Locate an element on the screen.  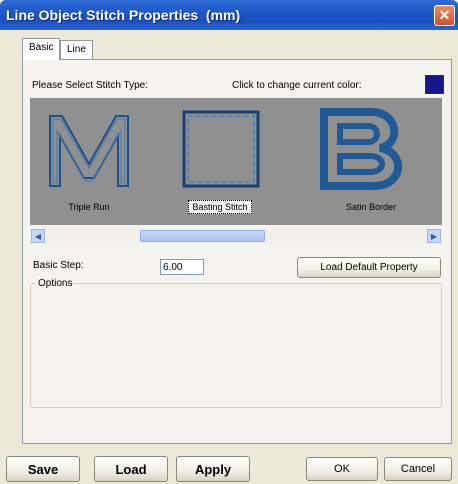
scroll-left-button: ◀ is located at coordinates (38, 236).